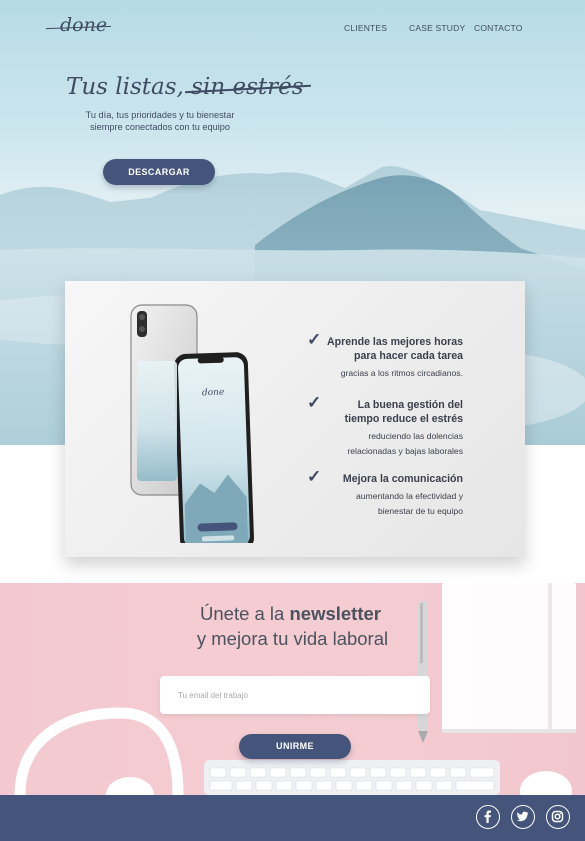  What do you see at coordinates (83, 25) in the screenshot?
I see `logo: done` at bounding box center [83, 25].